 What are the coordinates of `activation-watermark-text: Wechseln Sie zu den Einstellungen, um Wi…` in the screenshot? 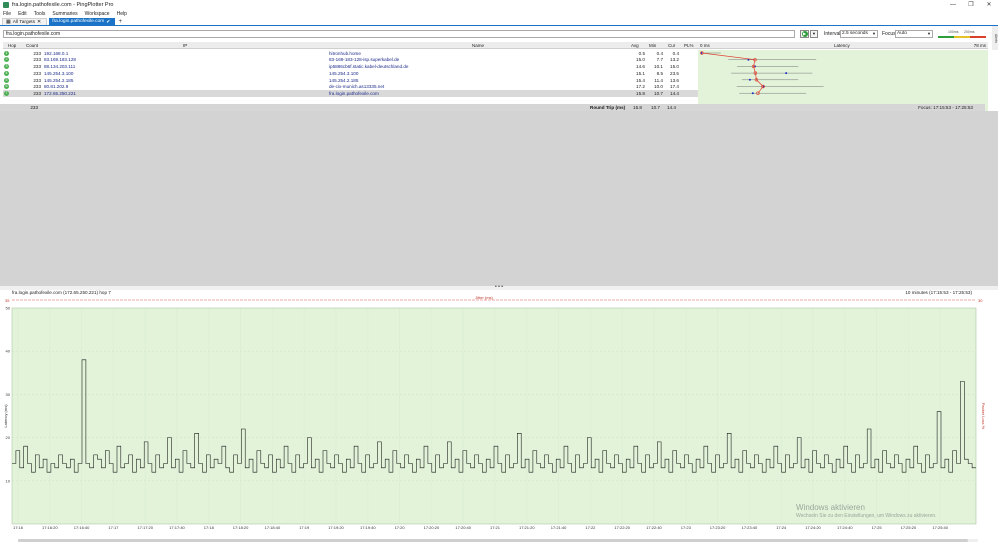 It's located at (866, 516).